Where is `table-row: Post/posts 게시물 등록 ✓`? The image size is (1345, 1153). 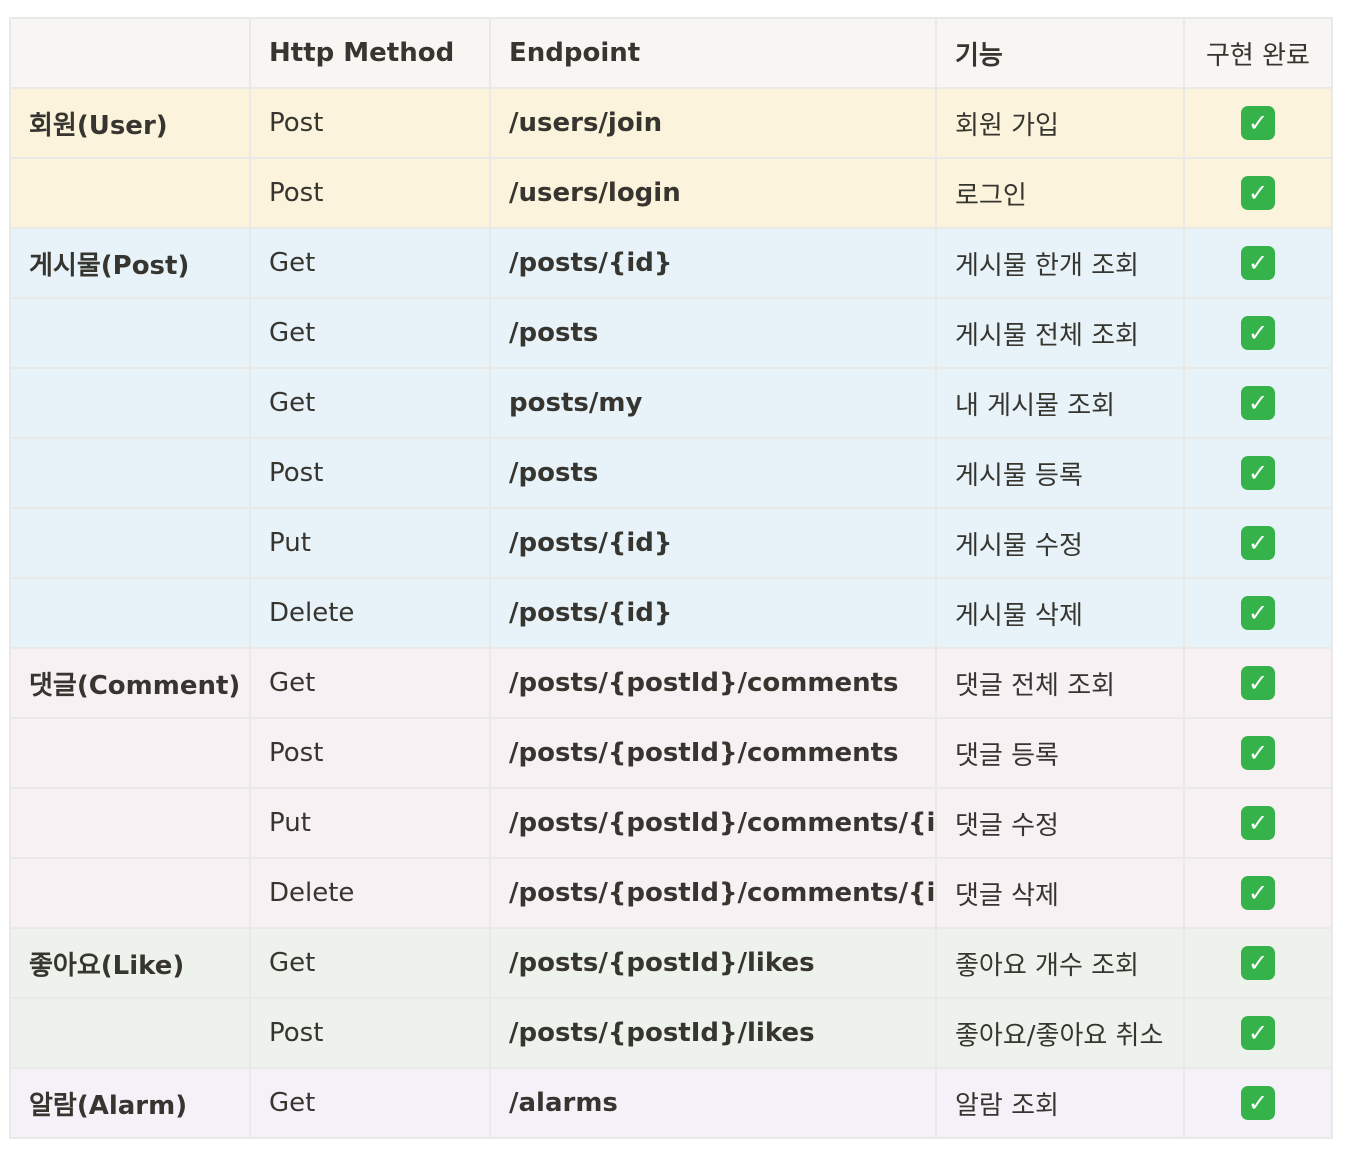 table-row: Post/posts 게시물 등록 ✓ is located at coordinates (671, 473).